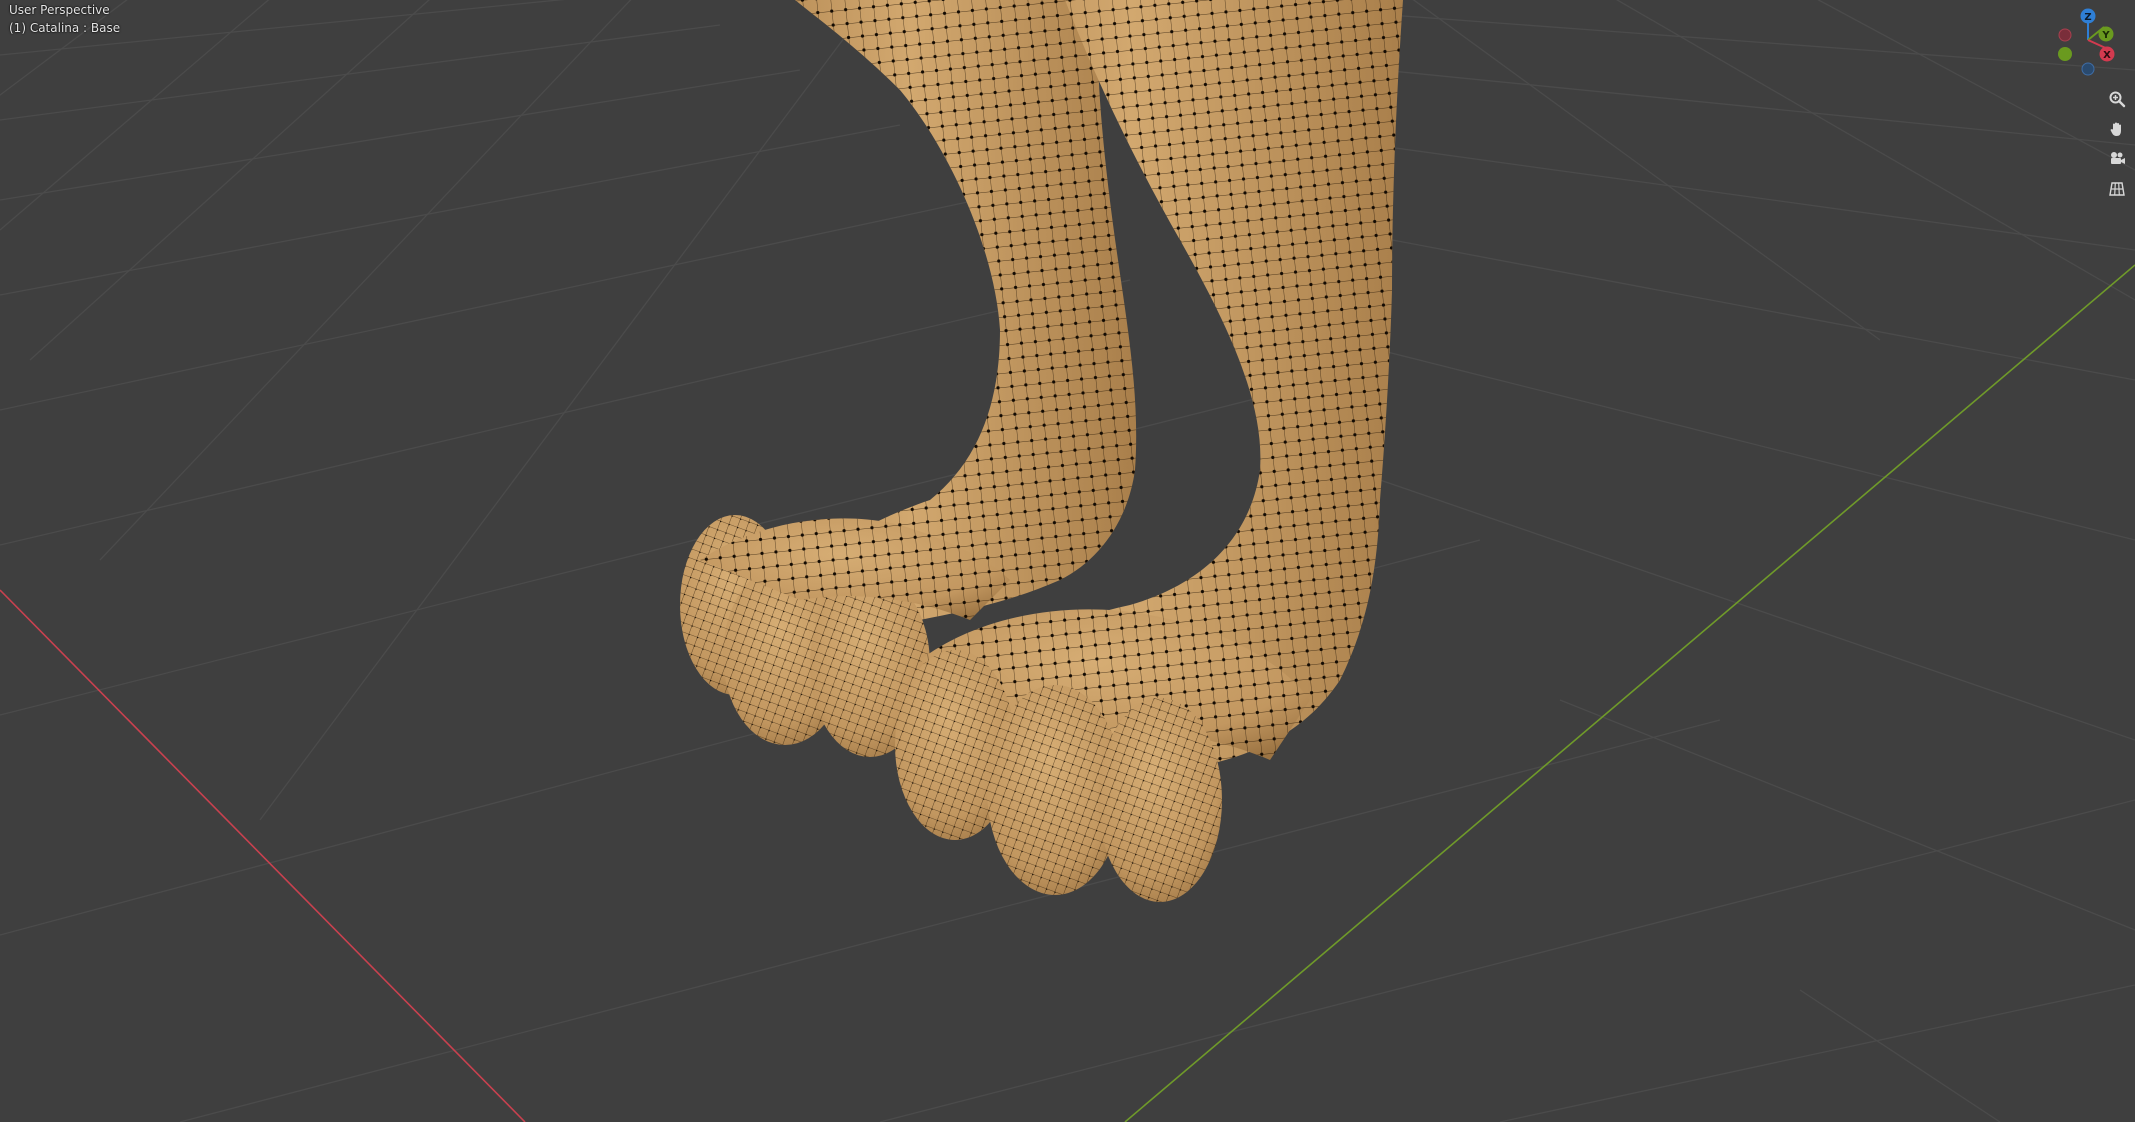 Image resolution: width=2135 pixels, height=1122 pixels. I want to click on zoom-button, so click(2117, 99).